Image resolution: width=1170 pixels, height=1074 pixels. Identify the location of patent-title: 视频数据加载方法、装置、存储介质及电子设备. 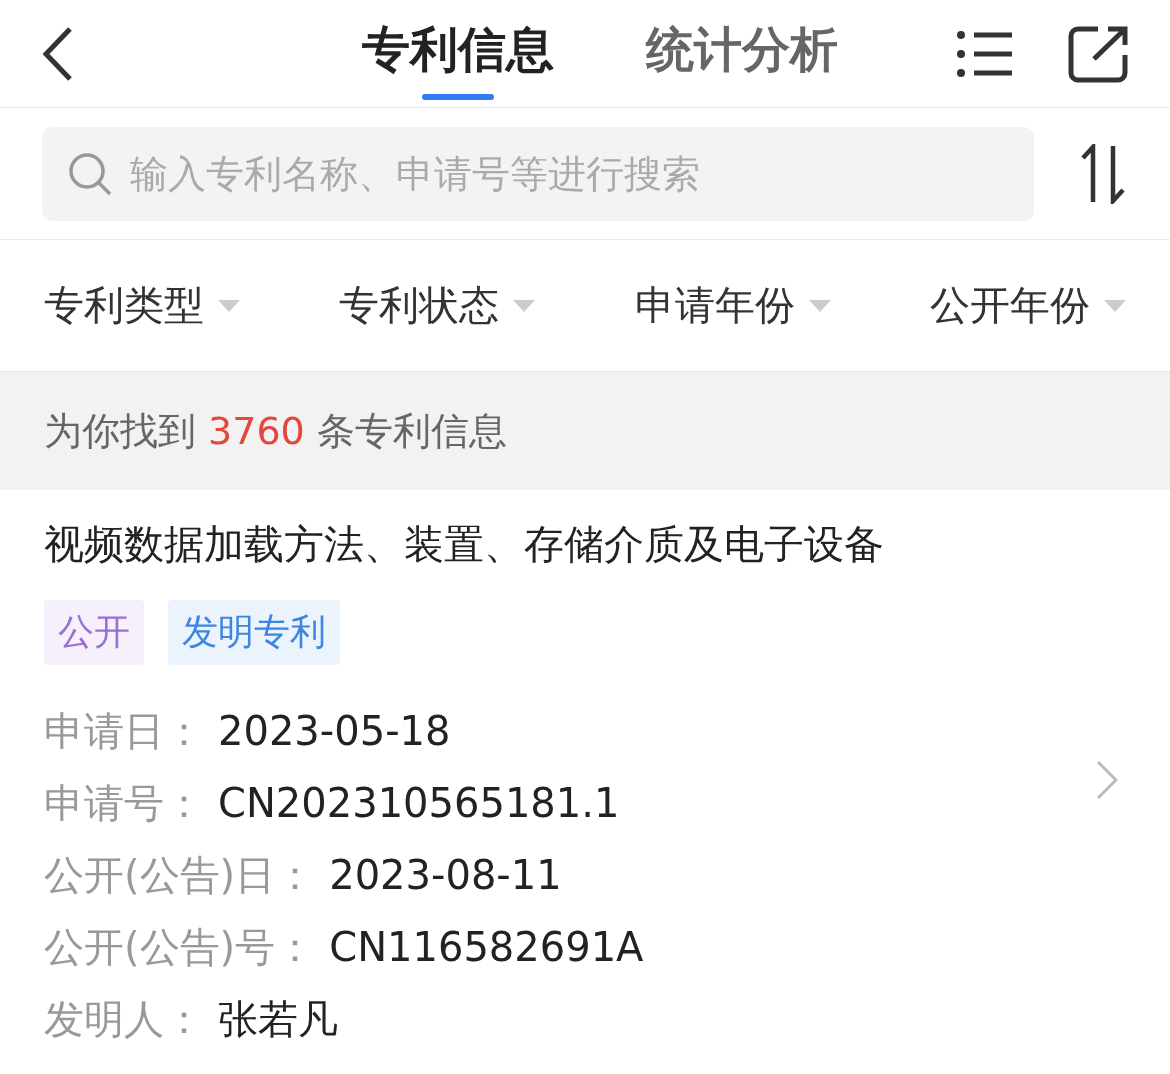
(585, 544).